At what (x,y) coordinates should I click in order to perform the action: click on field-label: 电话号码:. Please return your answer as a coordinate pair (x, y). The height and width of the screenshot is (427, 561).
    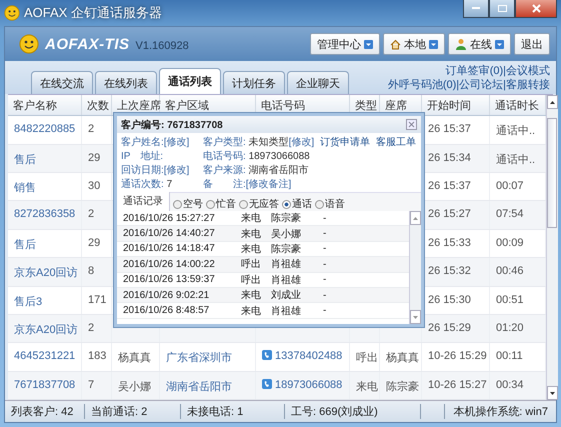
    Looking at the image, I should click on (224, 156).